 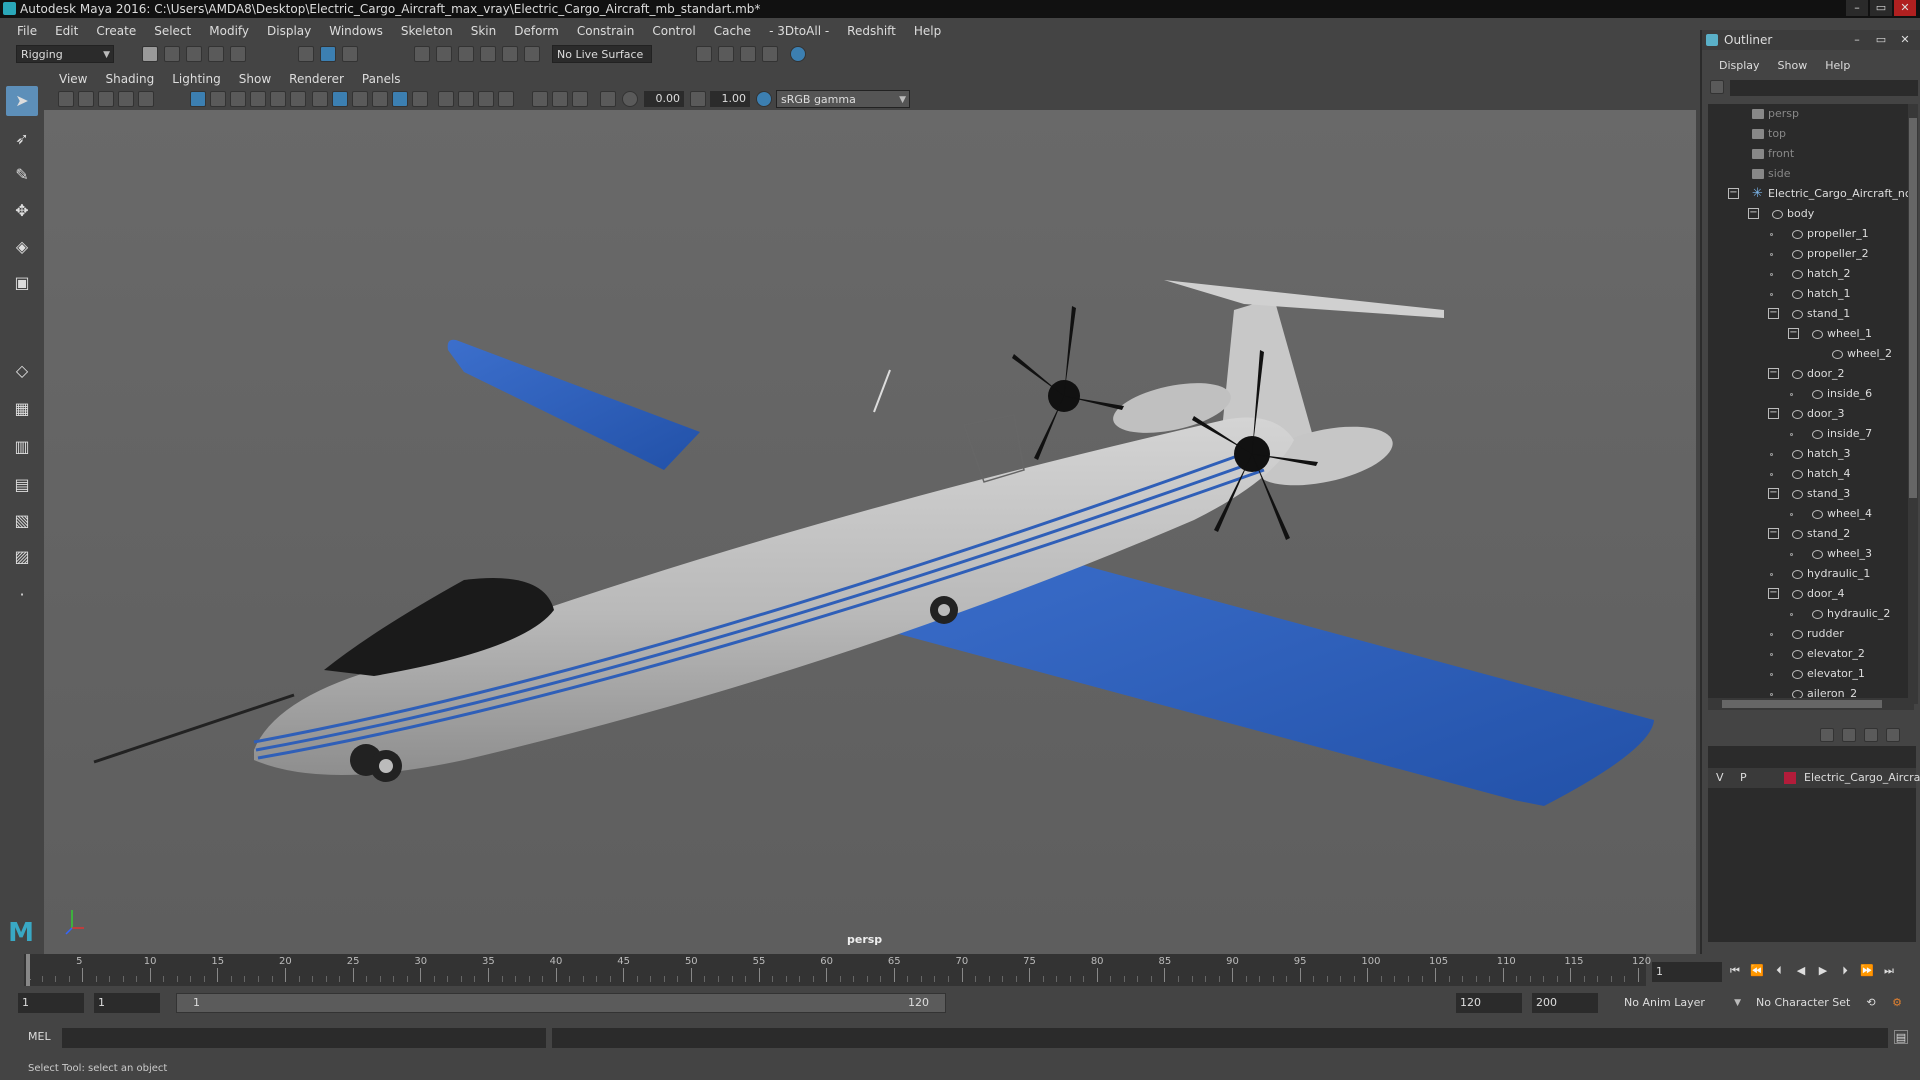 I want to click on render-frame-icon, so click(x=704, y=54).